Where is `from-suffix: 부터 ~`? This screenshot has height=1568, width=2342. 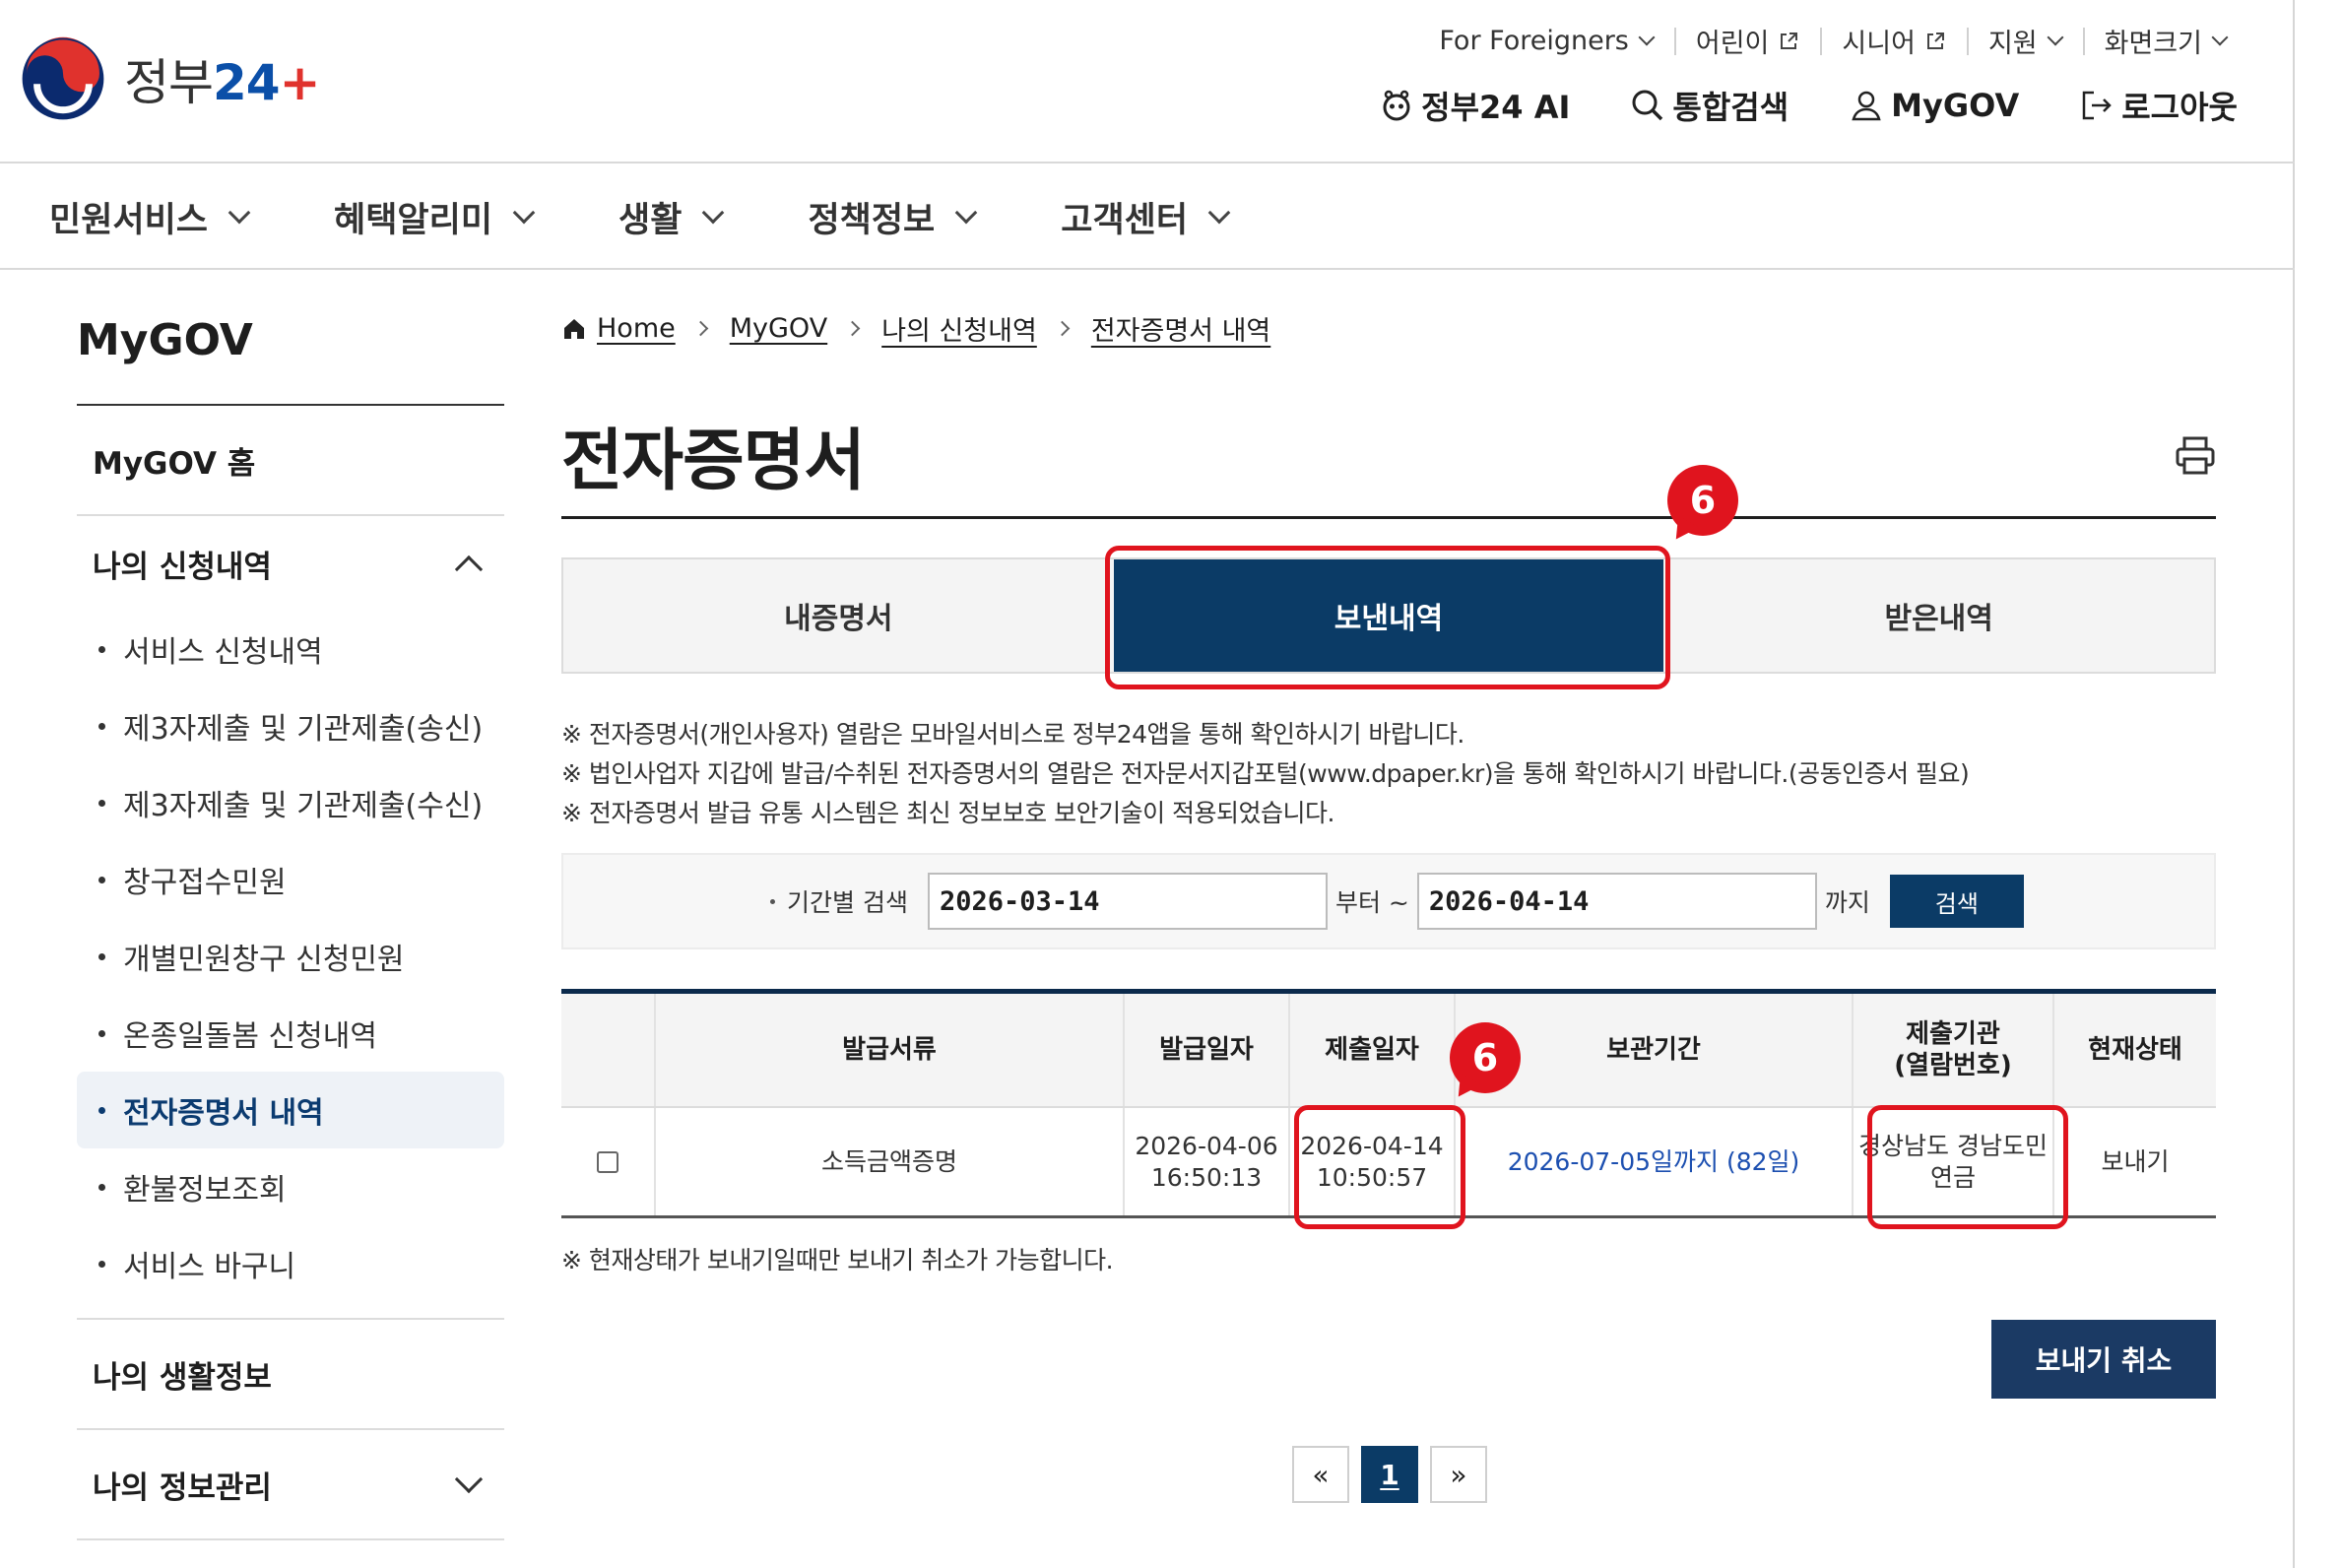
from-suffix: 부터 ~ is located at coordinates (1372, 902).